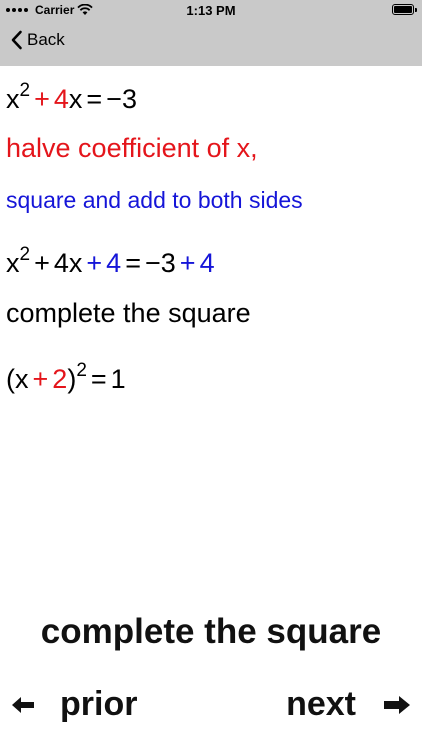 The height and width of the screenshot is (750, 422). I want to click on eq3-exponent: 2, so click(81, 370).